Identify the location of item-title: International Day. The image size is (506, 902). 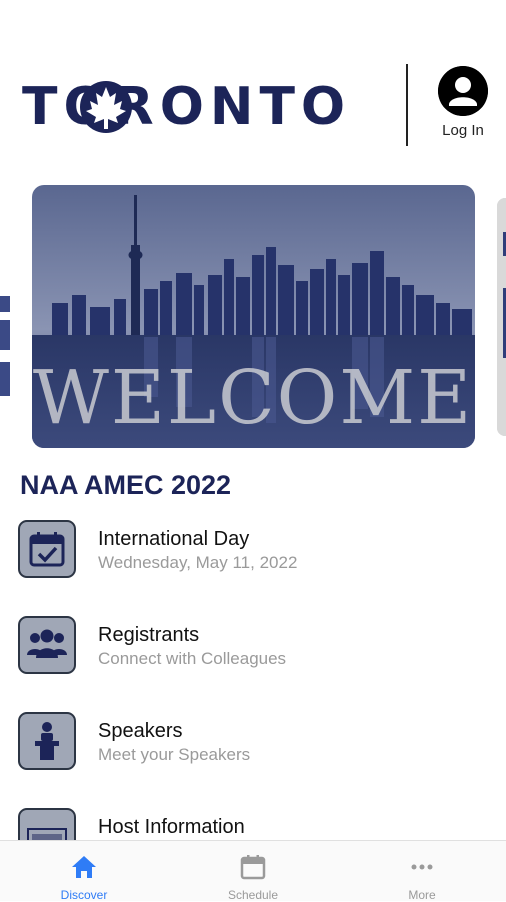
(174, 539).